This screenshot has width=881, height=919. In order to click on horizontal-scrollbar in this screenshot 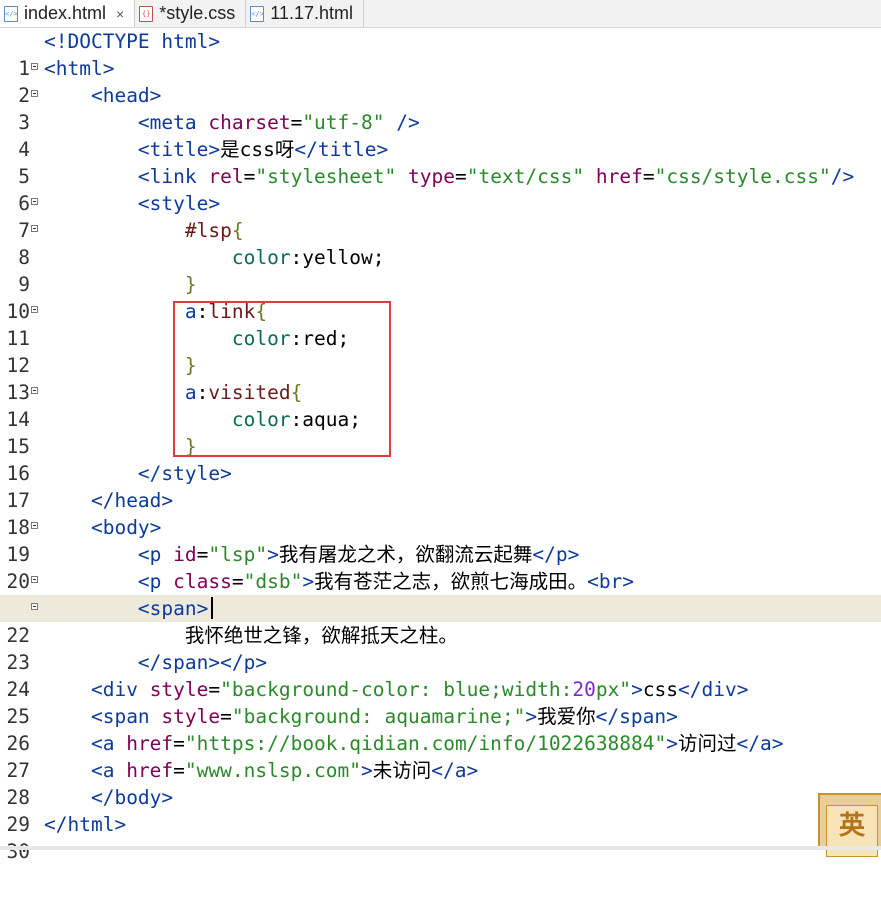, I will do `click(440, 848)`.